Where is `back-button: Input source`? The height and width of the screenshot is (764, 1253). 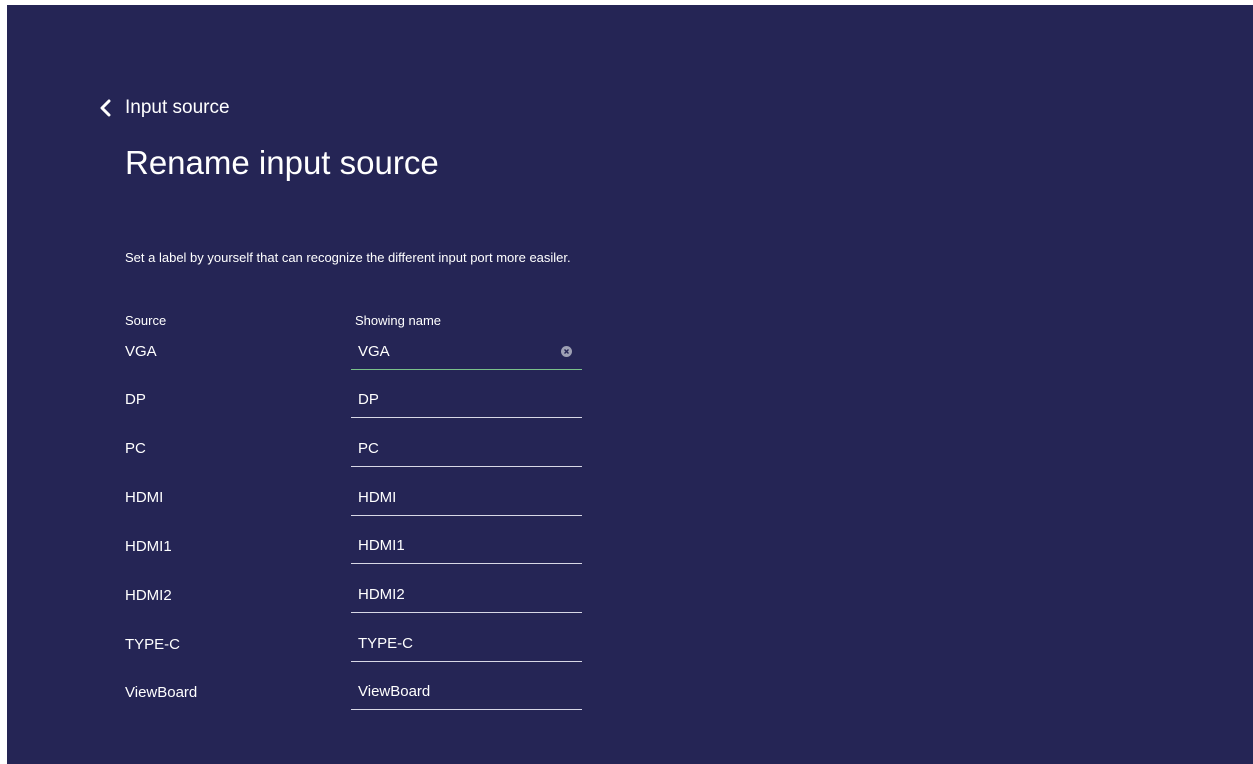 back-button: Input source is located at coordinates (162, 108).